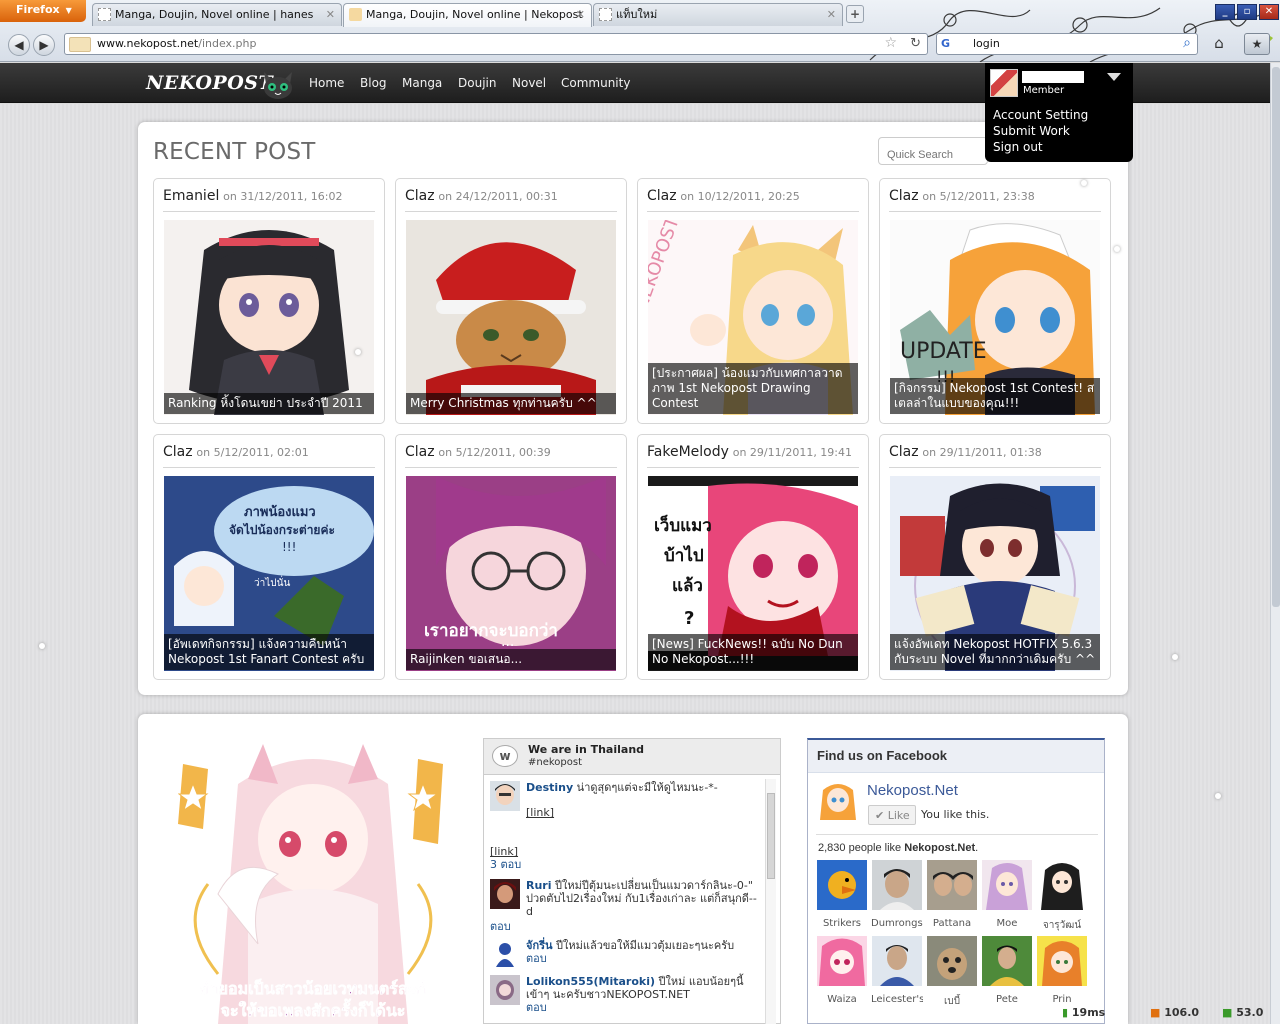 This screenshot has width=1280, height=1024. What do you see at coordinates (217, 14) in the screenshot?
I see `tab-hanes: Manga, Doujin, Novel online | hanes ✕` at bounding box center [217, 14].